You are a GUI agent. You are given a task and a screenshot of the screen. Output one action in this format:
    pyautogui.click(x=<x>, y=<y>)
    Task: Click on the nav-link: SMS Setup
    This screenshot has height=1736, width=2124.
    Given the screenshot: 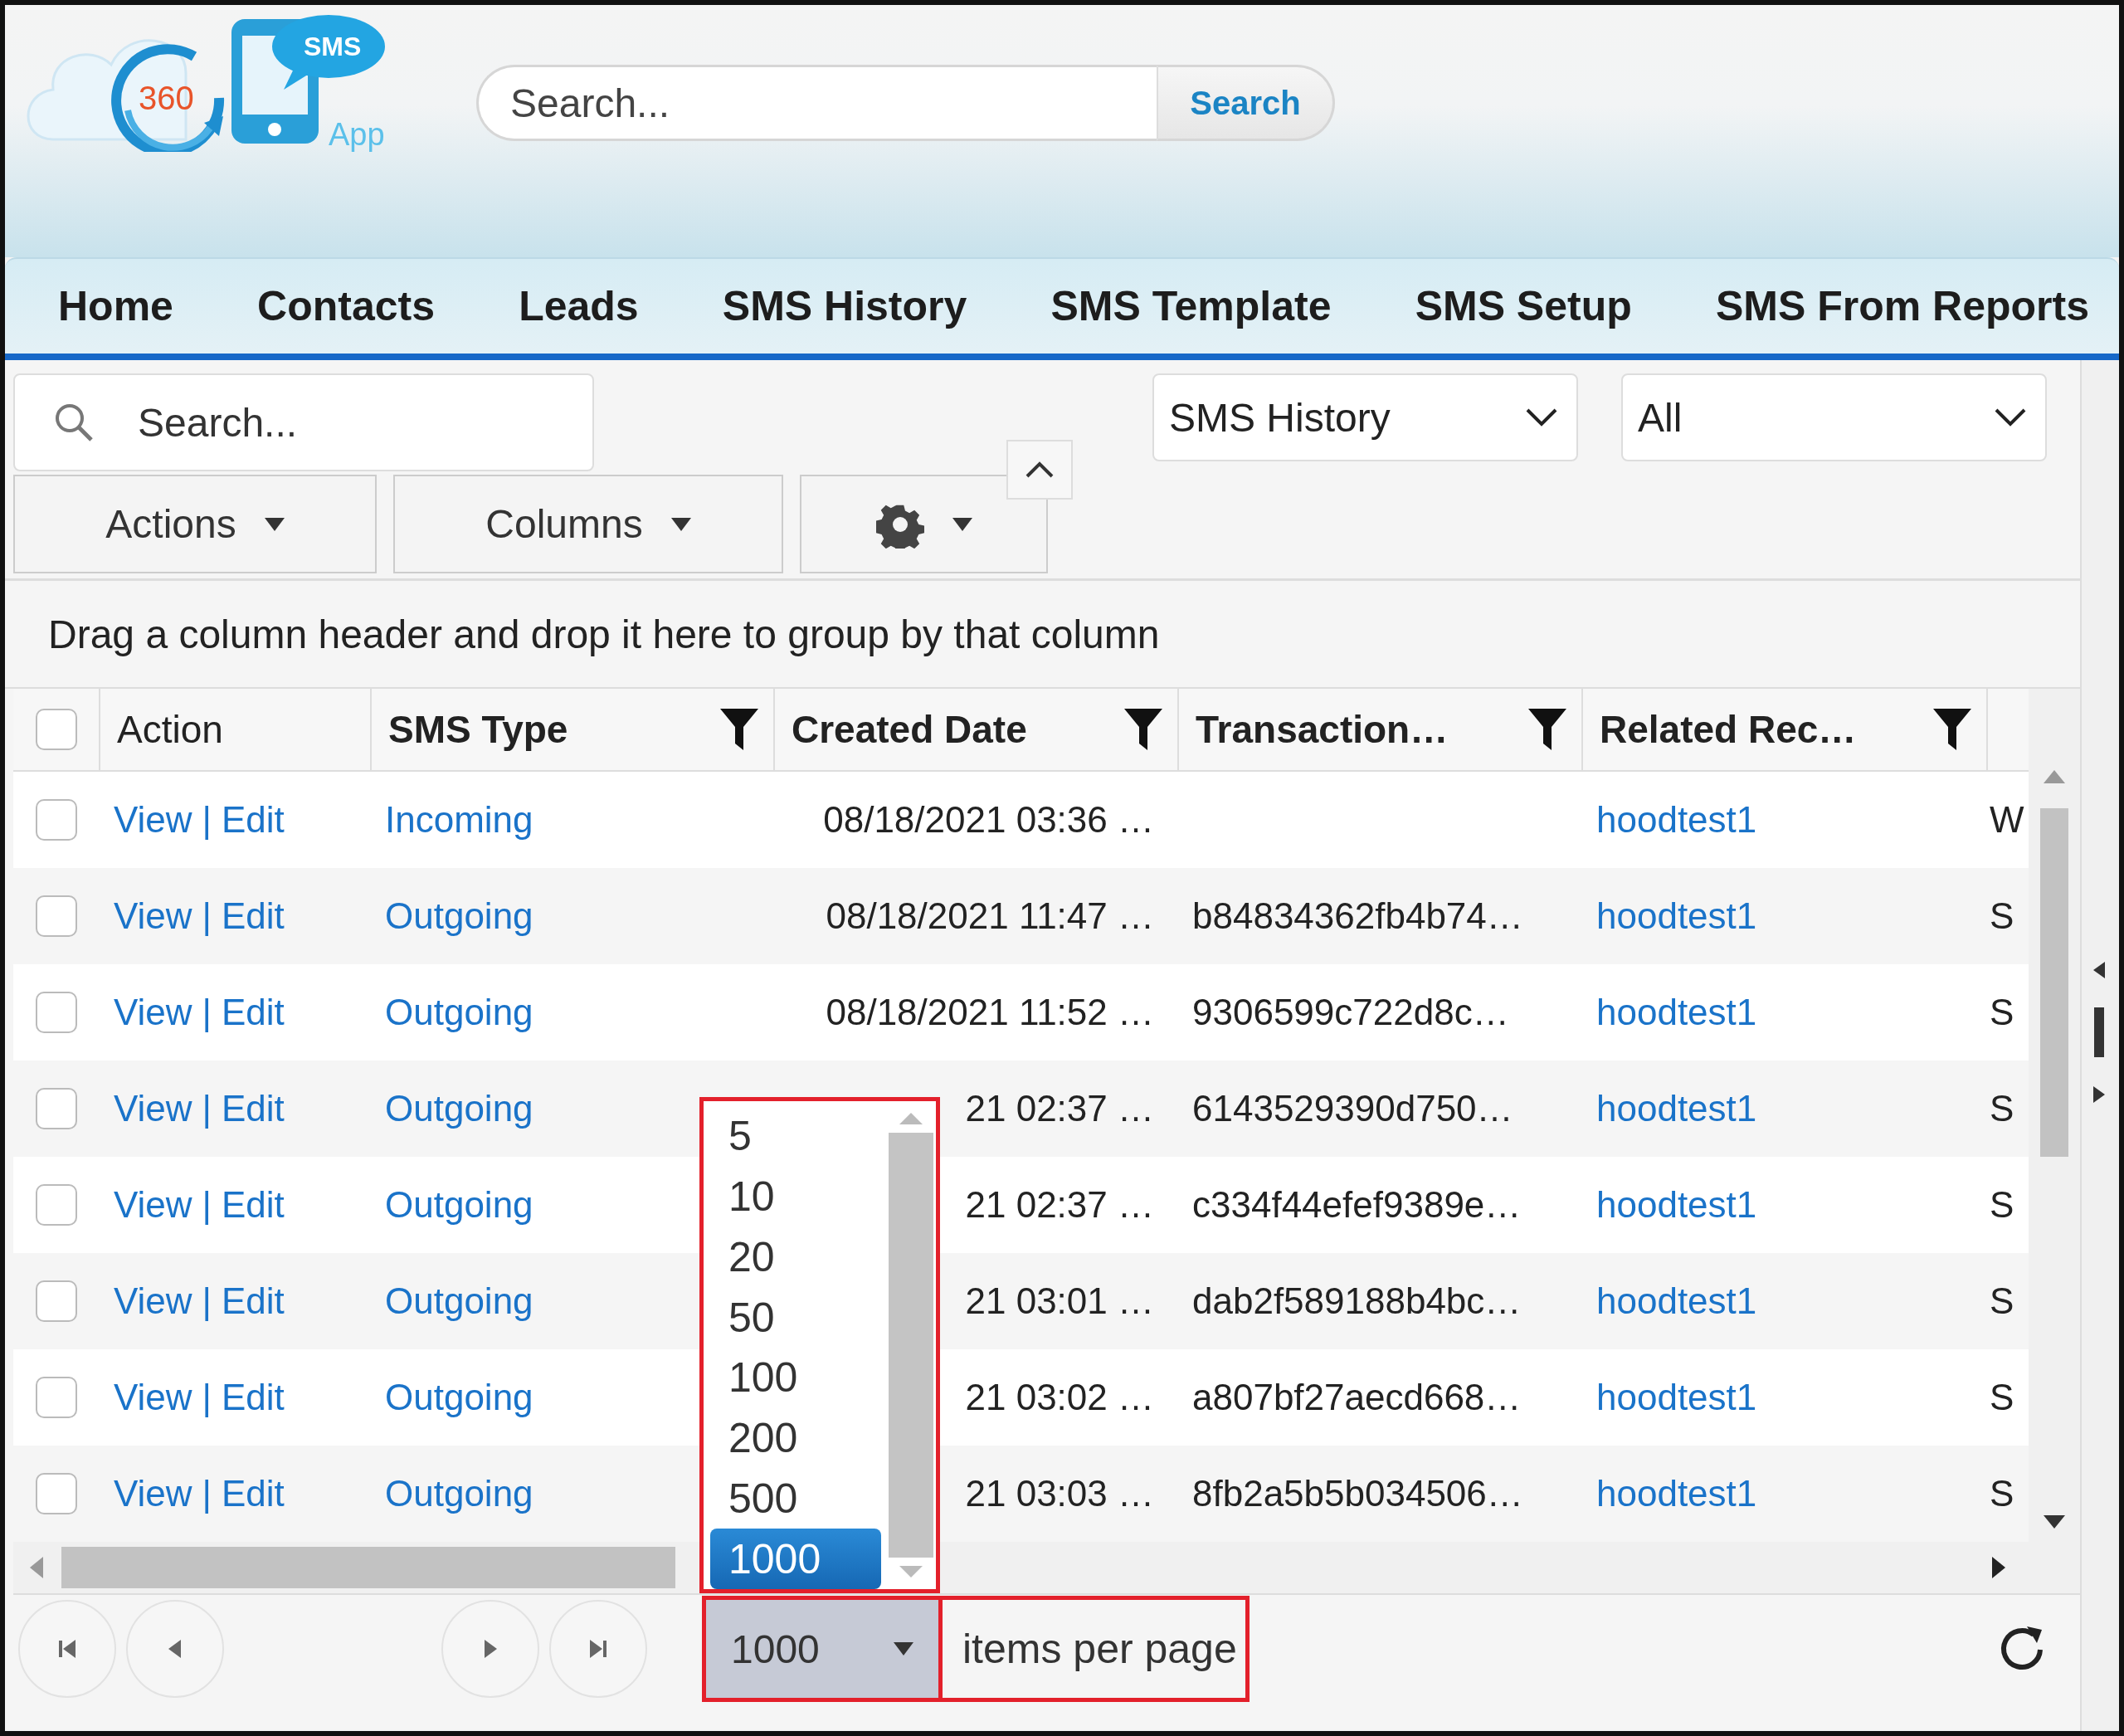 What is the action you would take?
    pyautogui.click(x=1523, y=306)
    